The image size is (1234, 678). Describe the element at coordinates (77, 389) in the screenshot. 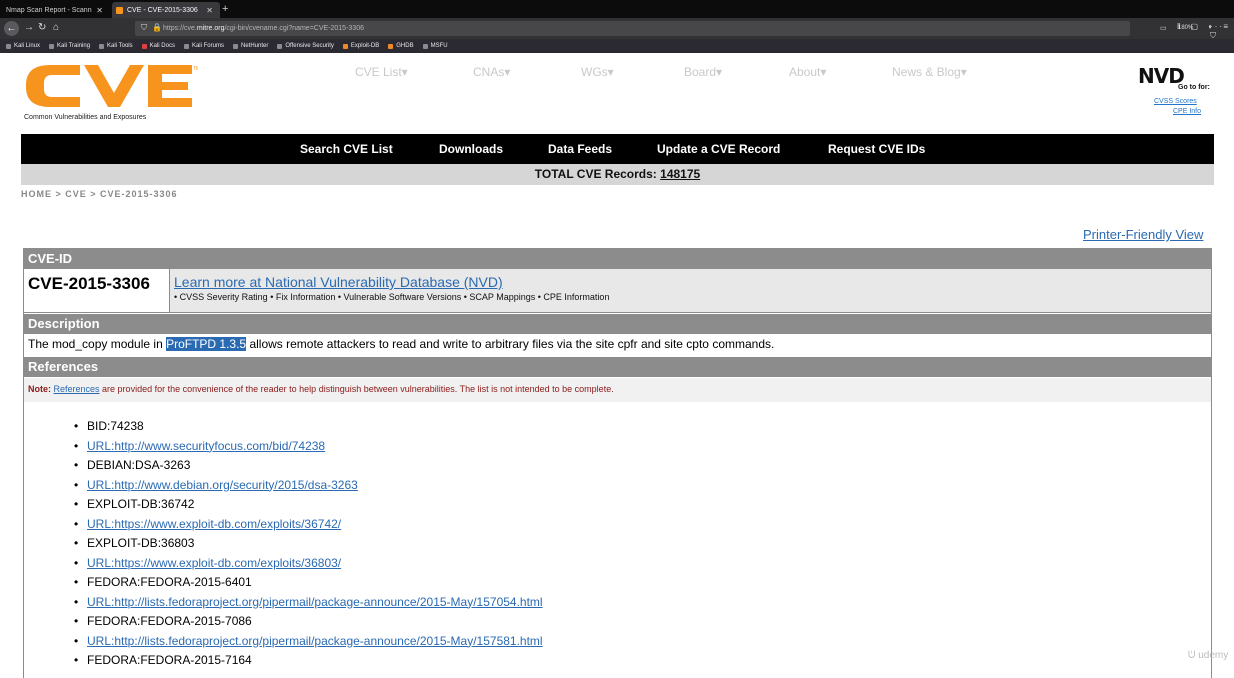

I see `references-link: References` at that location.